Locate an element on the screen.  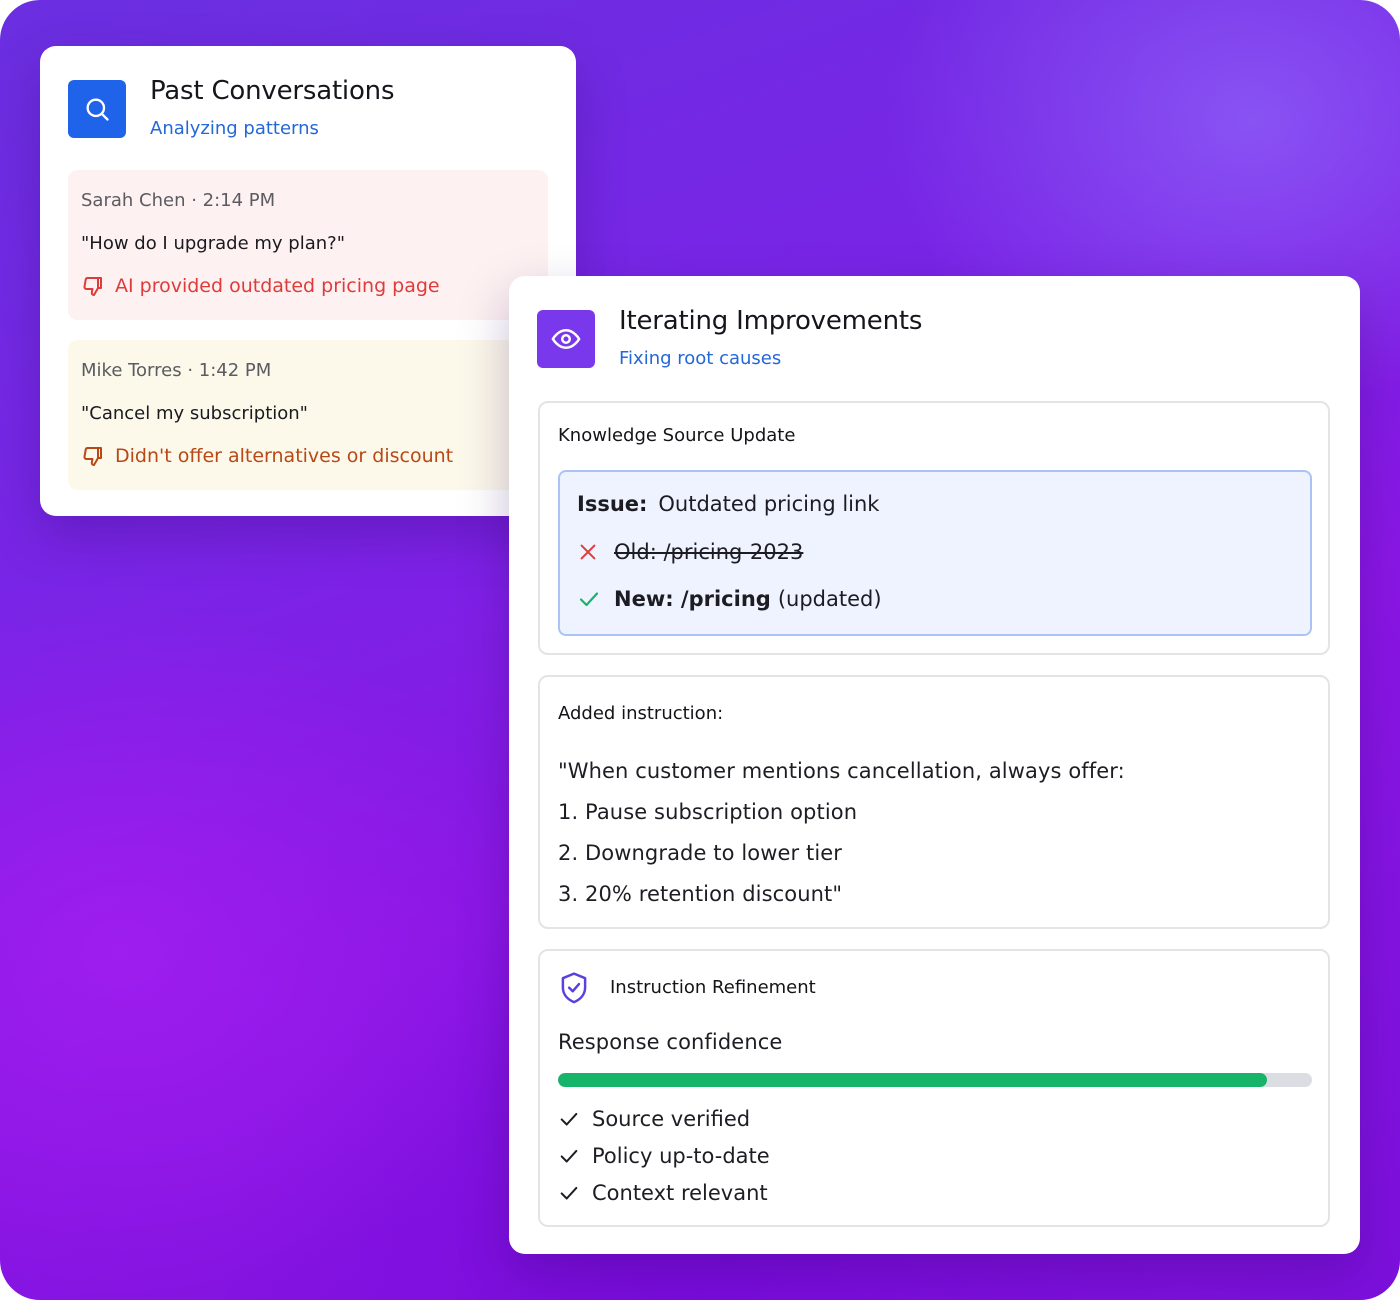
search-icon-tile is located at coordinates (97, 109).